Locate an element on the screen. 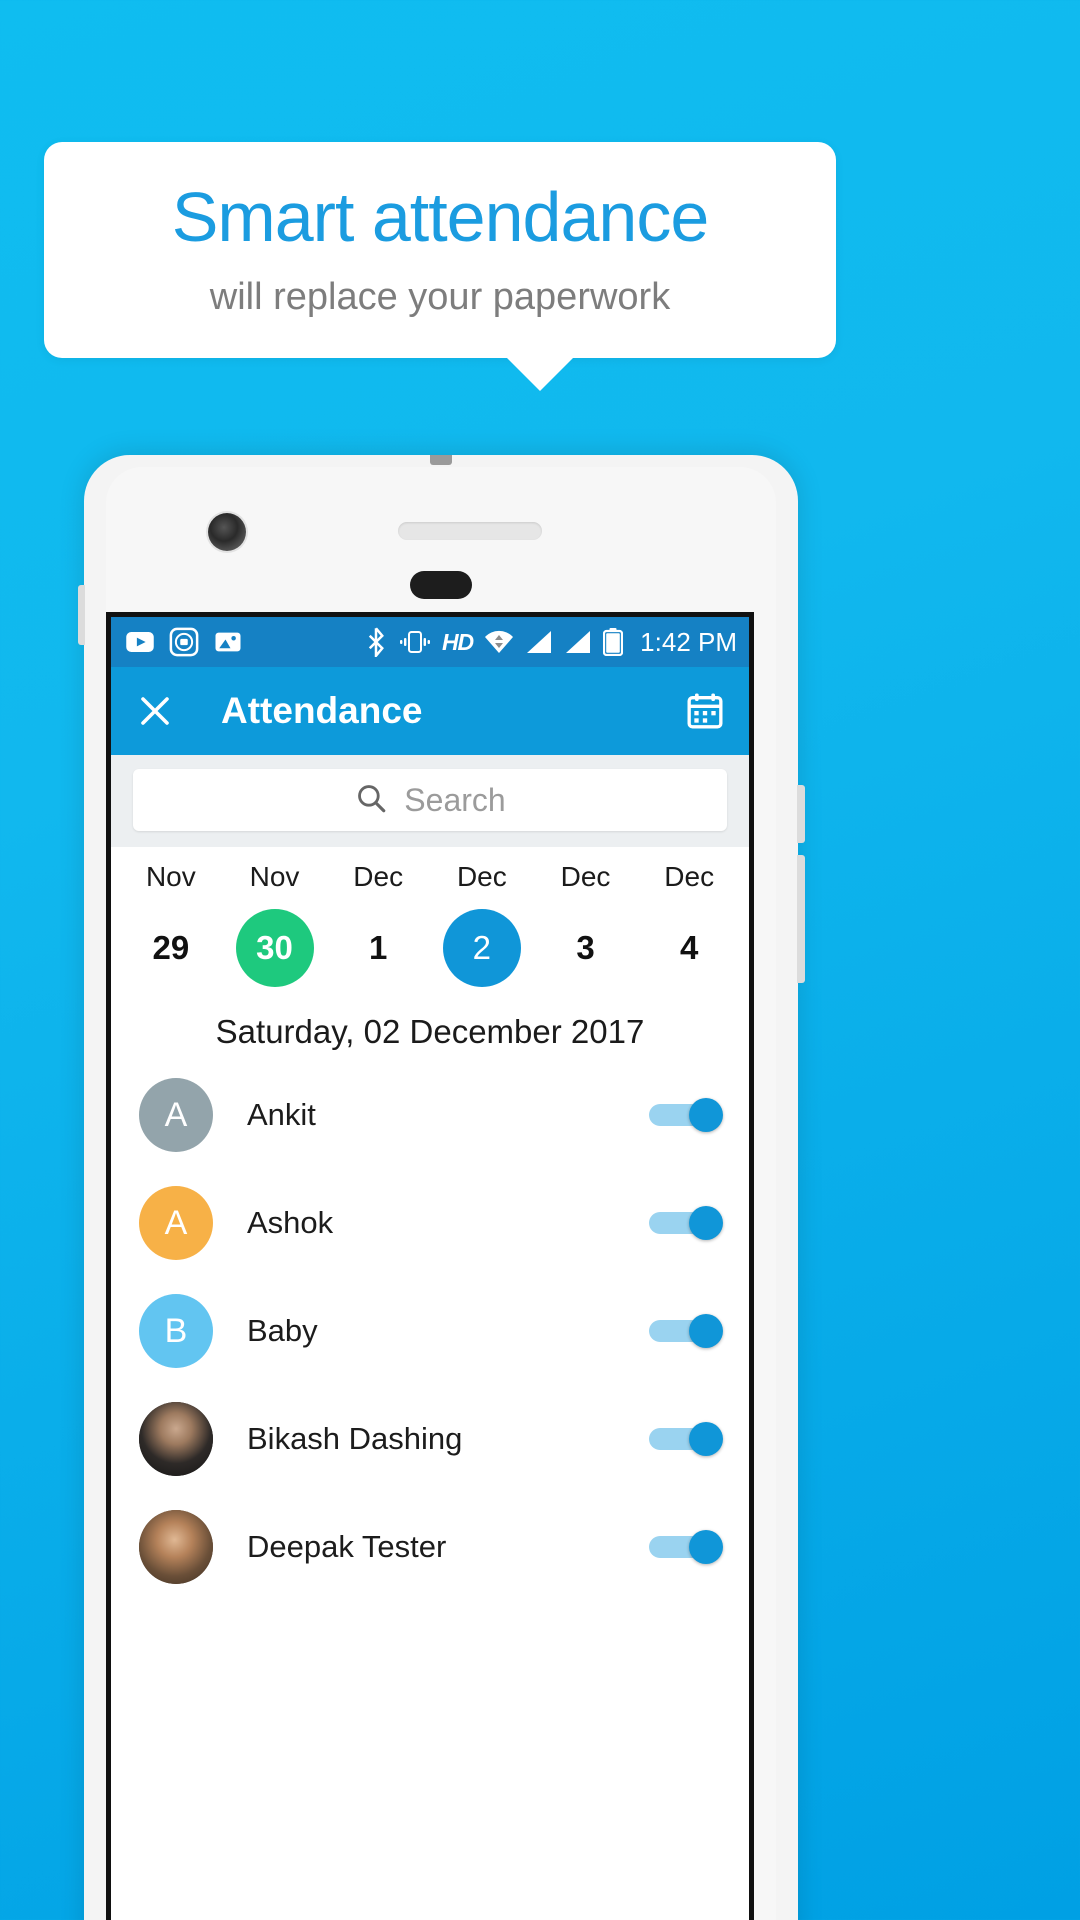 This screenshot has height=1920, width=1080. date-strip: Nov 29 Nov 30 Dec 1 Dec 2 Dec 3 Dec 4 is located at coordinates (430, 920).